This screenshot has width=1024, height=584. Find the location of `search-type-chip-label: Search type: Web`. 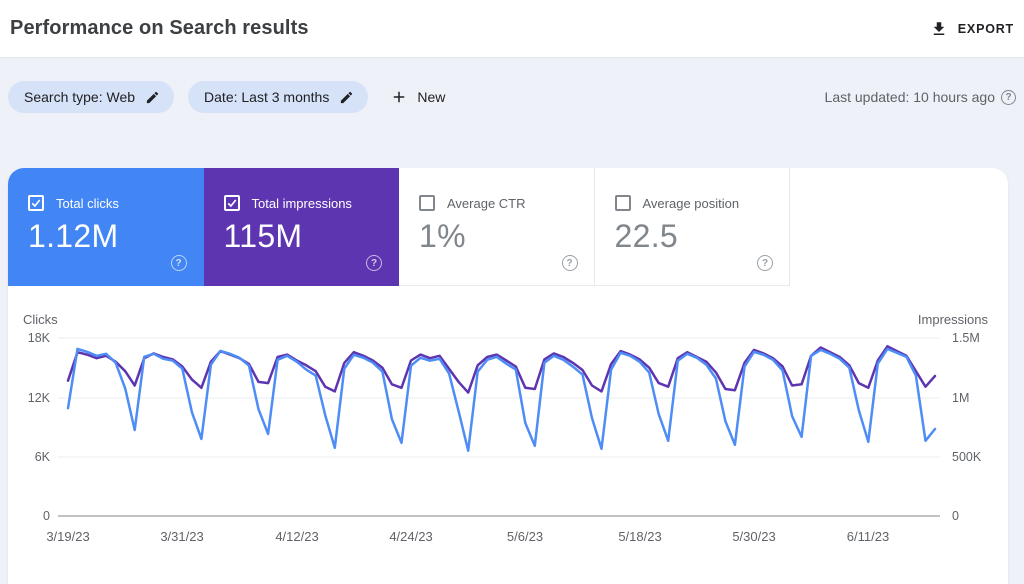

search-type-chip-label: Search type: Web is located at coordinates (80, 97).